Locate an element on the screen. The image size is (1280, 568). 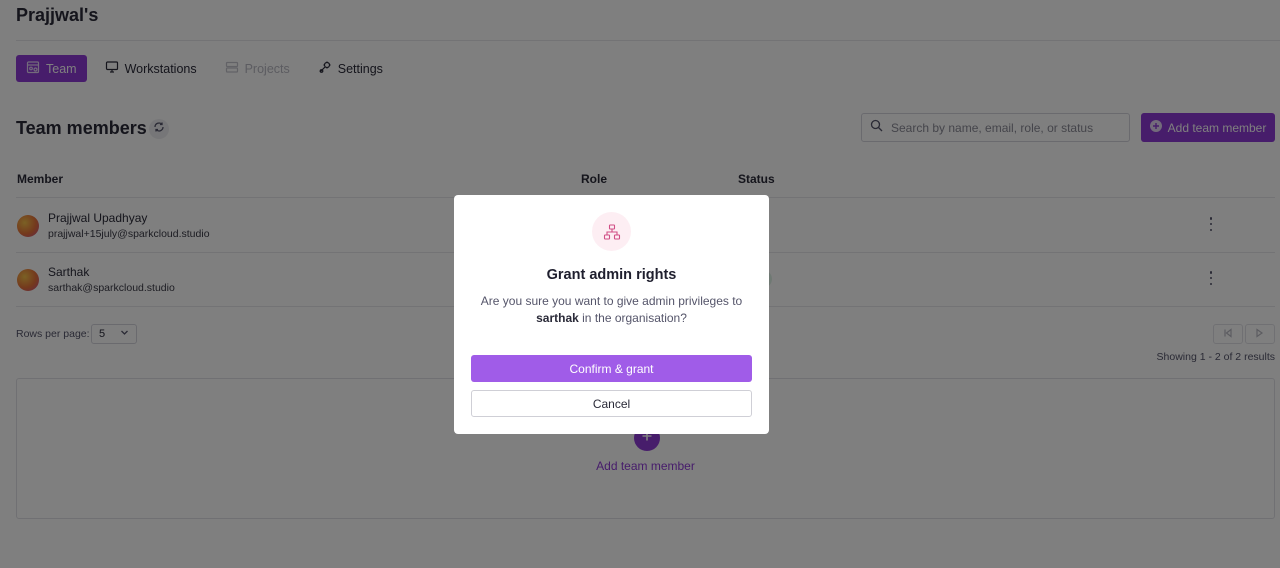
confirm-grant-button: Confirm & grant is located at coordinates (611, 368).